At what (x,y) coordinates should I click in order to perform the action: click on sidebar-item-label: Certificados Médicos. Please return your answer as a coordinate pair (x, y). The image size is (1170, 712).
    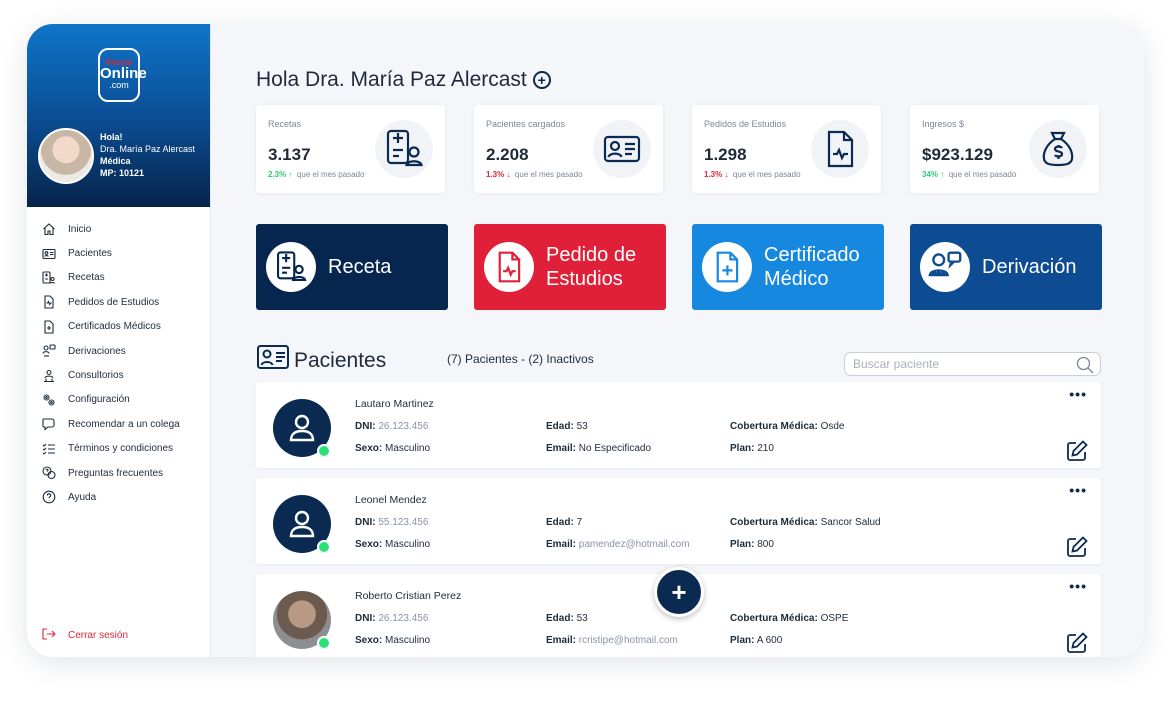
    Looking at the image, I should click on (114, 327).